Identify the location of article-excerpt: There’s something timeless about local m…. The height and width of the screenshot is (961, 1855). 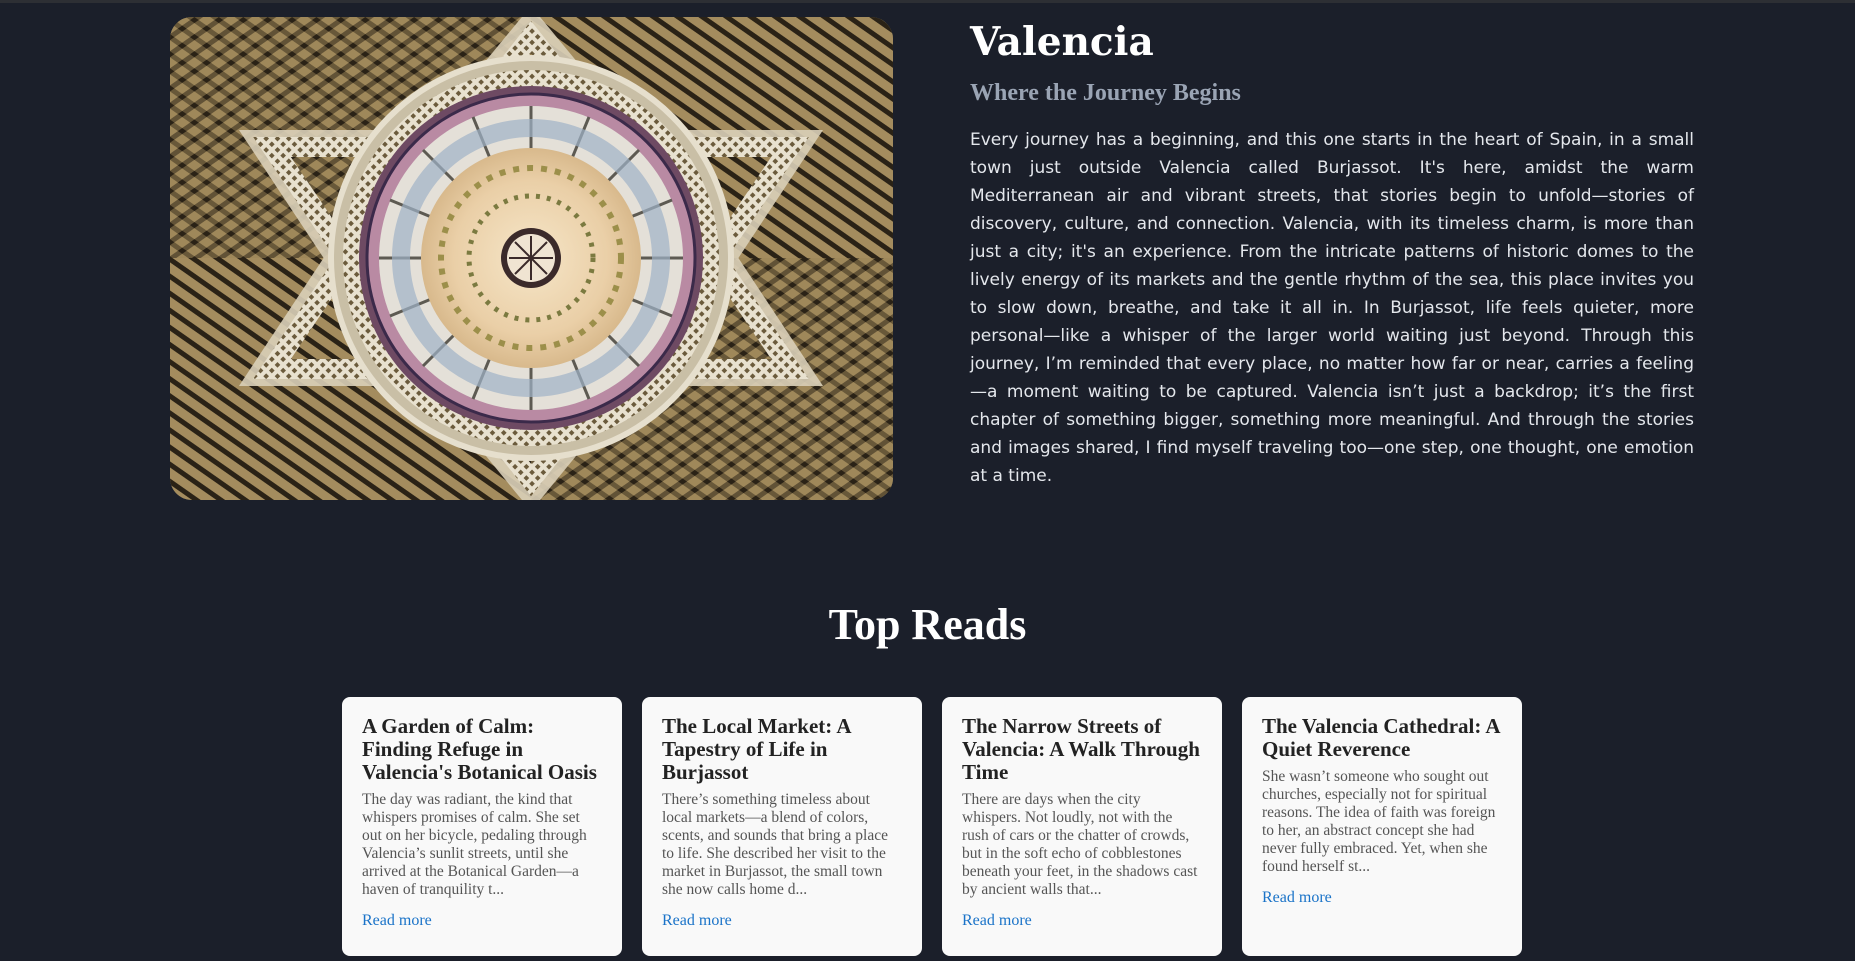
(775, 844).